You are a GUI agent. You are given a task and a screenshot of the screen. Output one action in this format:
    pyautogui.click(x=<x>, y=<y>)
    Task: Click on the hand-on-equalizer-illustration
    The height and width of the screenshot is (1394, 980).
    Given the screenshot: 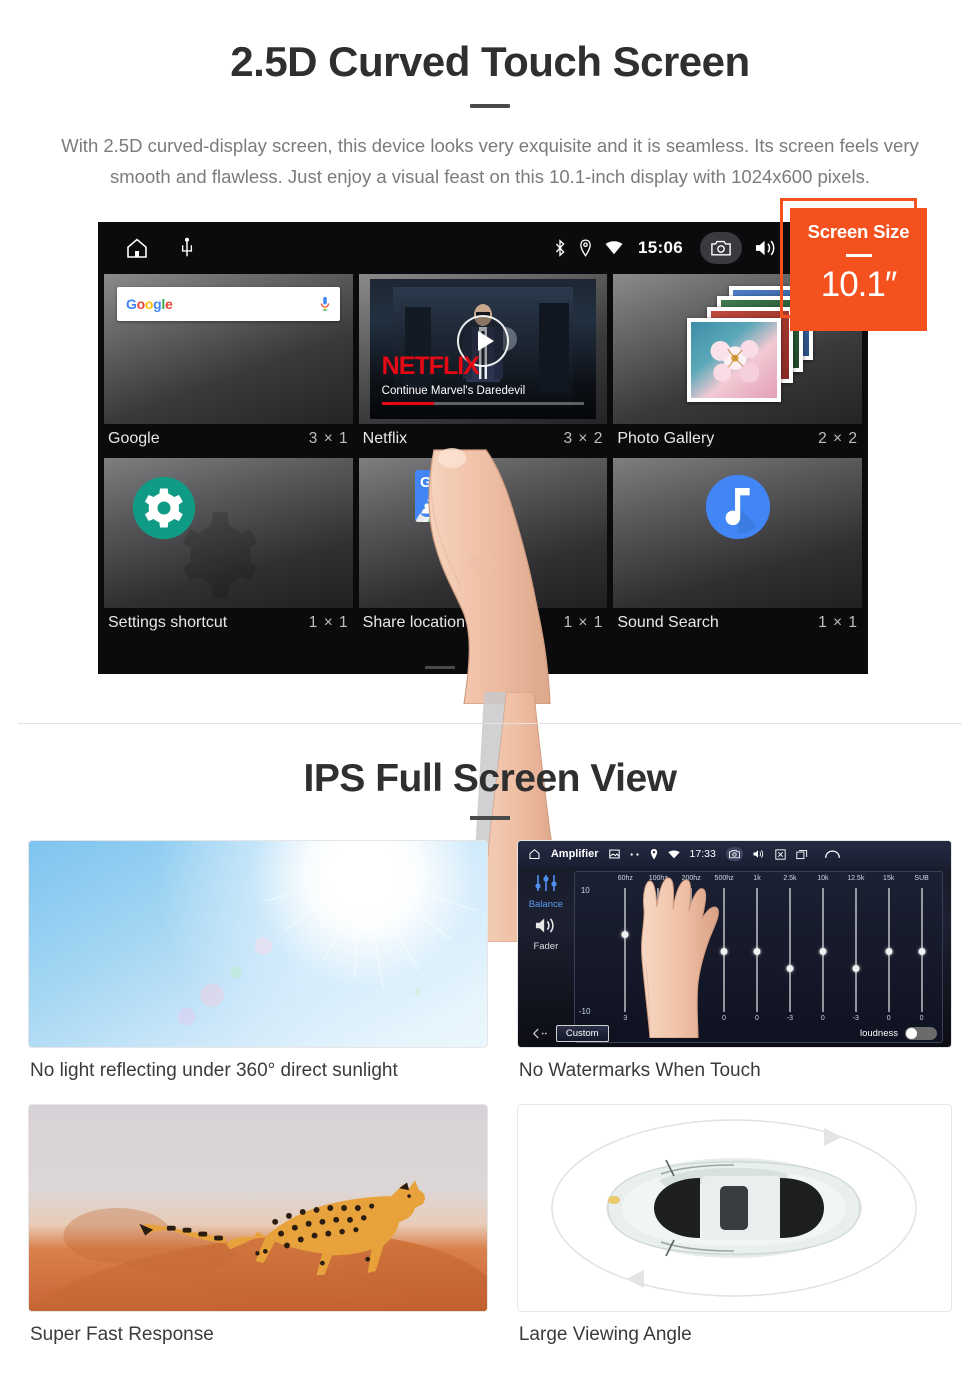 What is the action you would take?
    pyautogui.click(x=679, y=957)
    